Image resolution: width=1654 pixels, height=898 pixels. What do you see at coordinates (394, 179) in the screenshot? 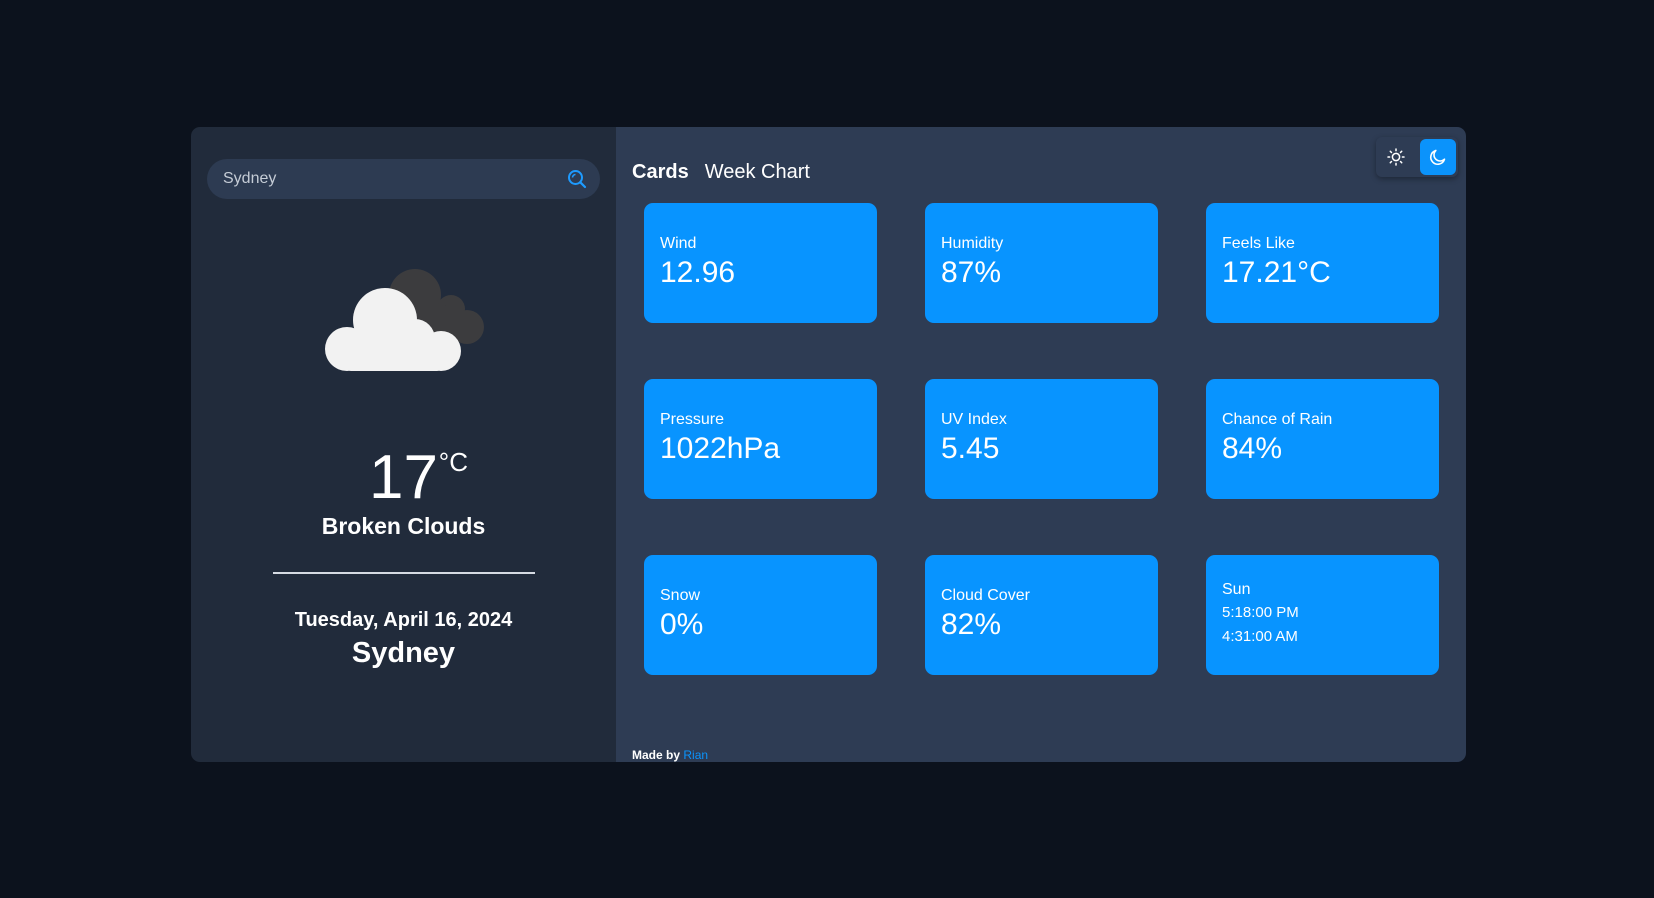
I see `search-input` at bounding box center [394, 179].